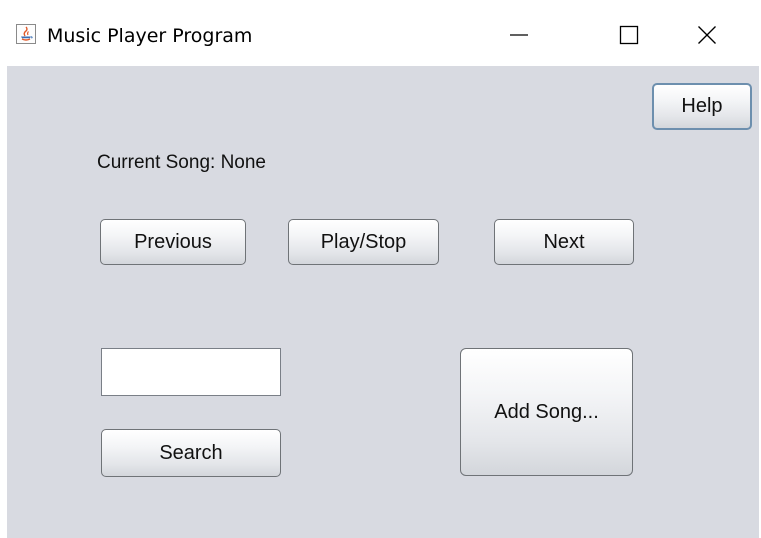  I want to click on close-icon, so click(707, 35).